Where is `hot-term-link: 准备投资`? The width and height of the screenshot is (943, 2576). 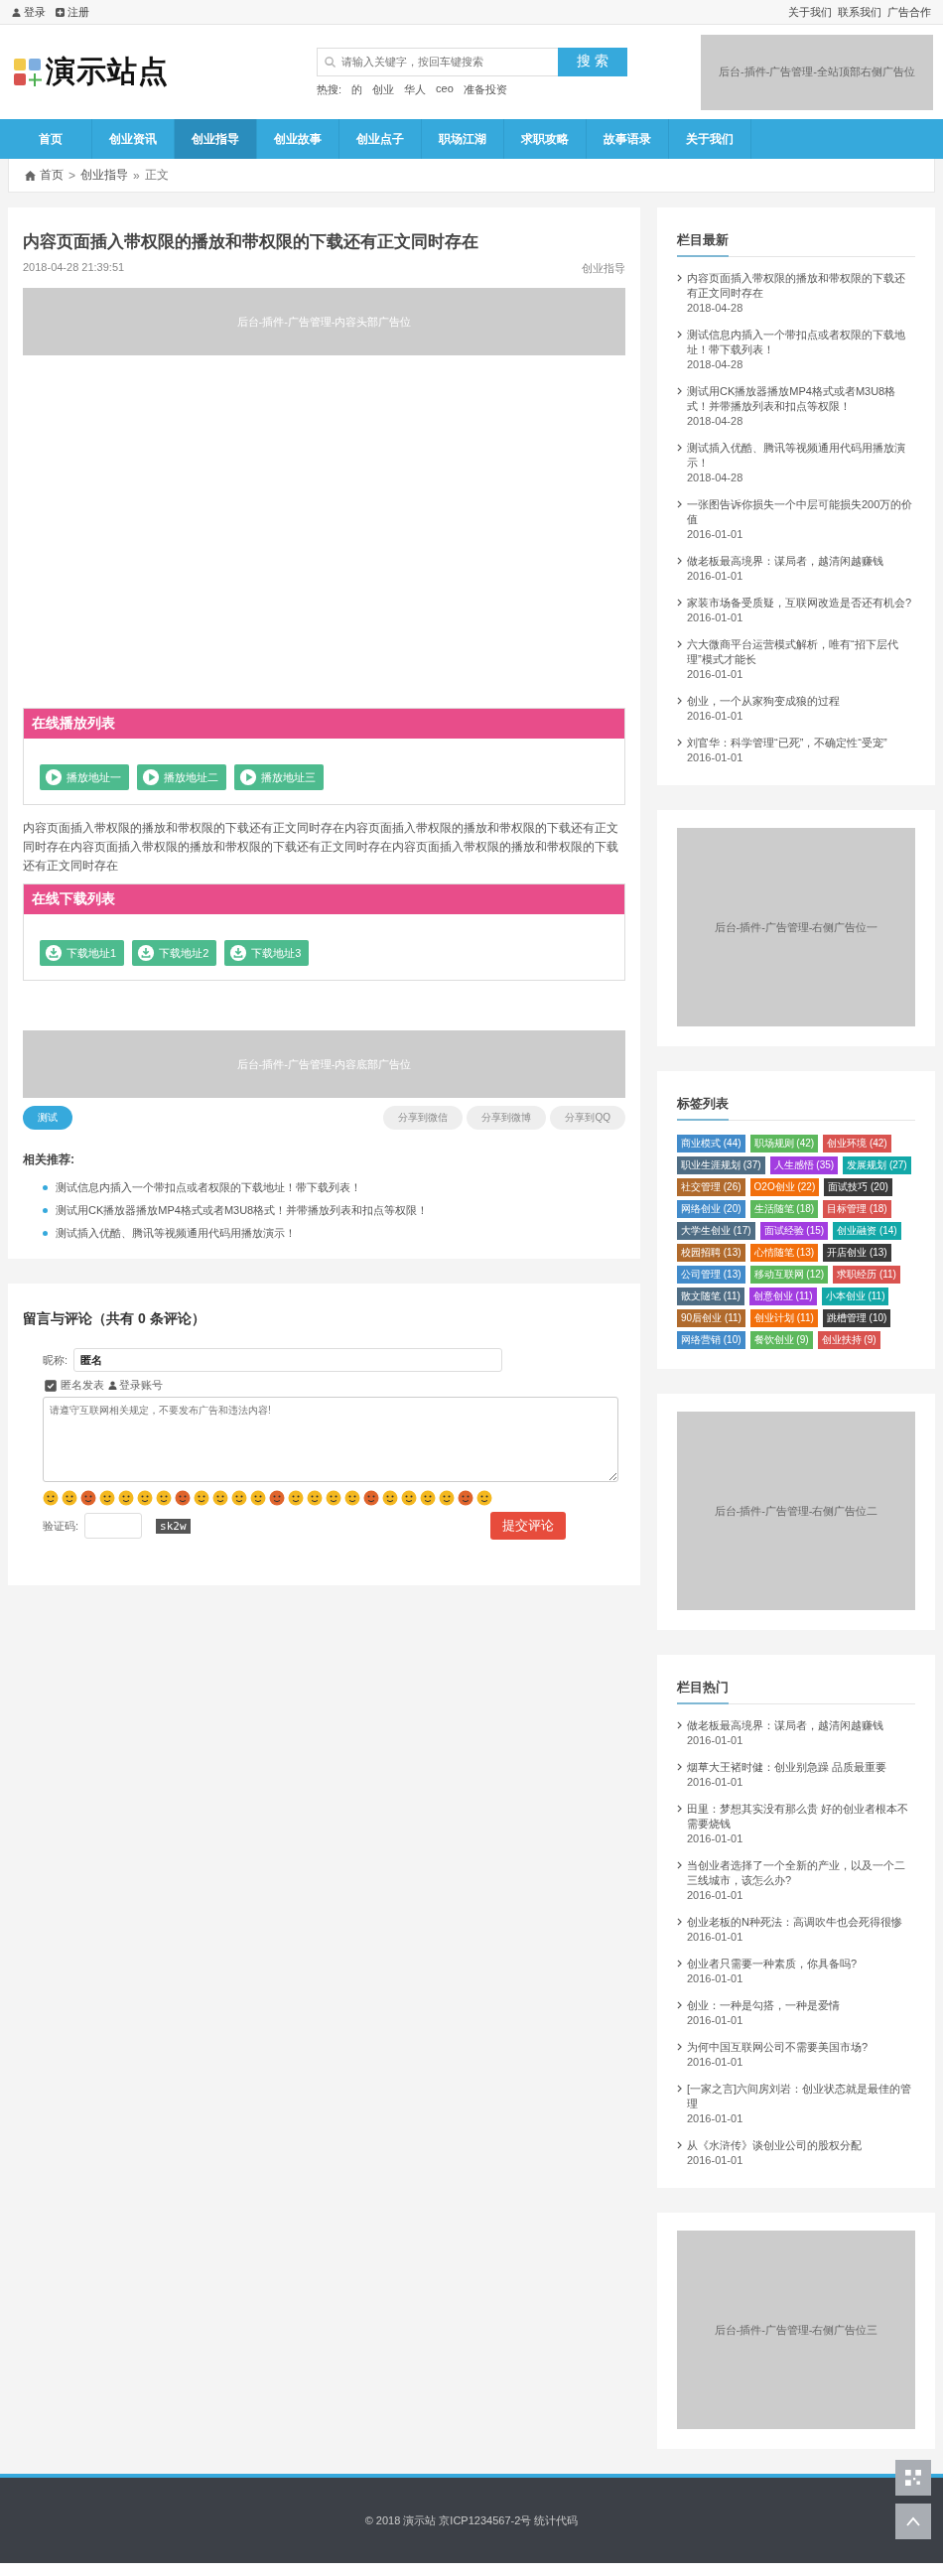
hot-term-link: 准备投资 is located at coordinates (485, 89).